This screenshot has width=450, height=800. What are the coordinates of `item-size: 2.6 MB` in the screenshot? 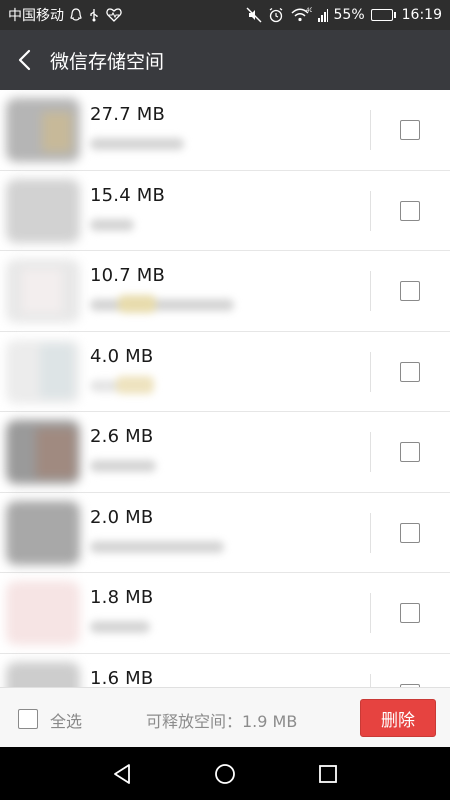 It's located at (122, 436).